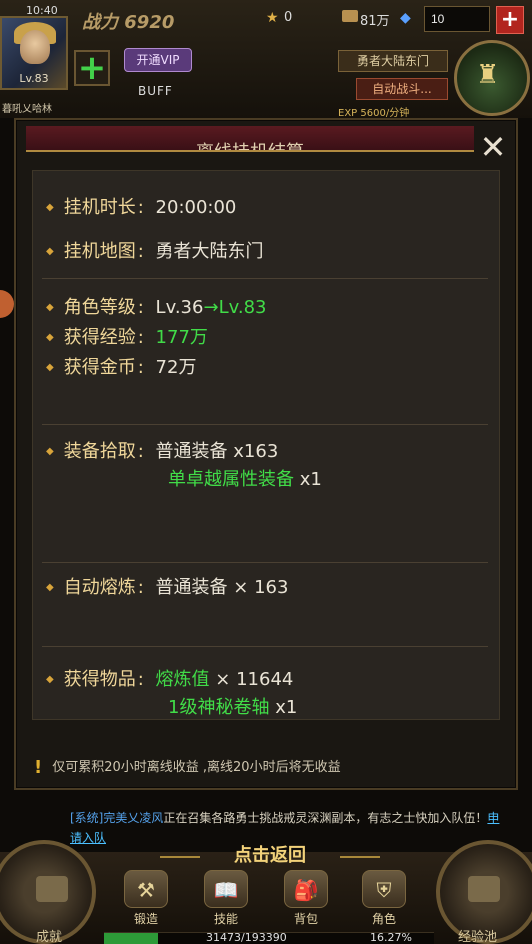 This screenshot has width=532, height=944. Describe the element at coordinates (87, 818) in the screenshot. I see `system-tag: [系统]` at that location.